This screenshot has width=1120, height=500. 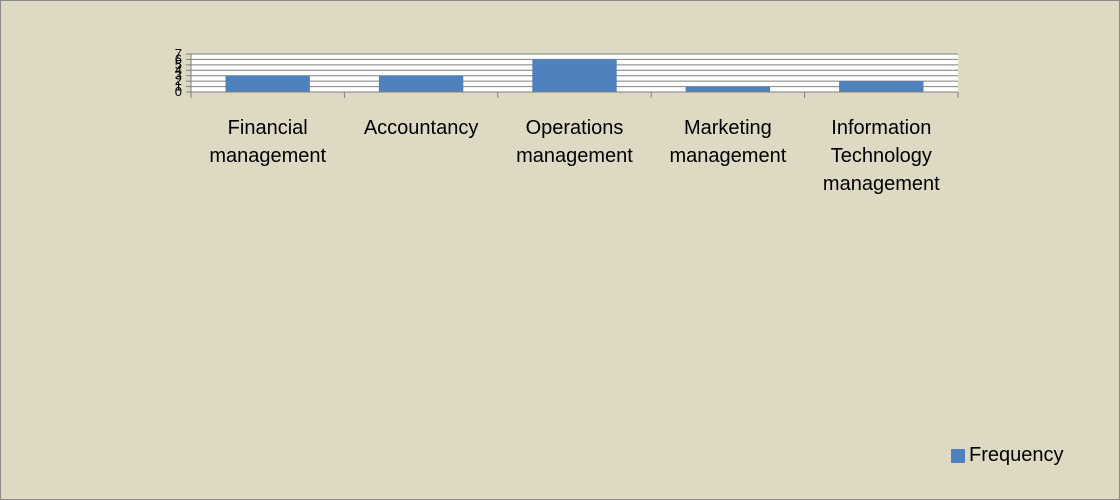 What do you see at coordinates (881, 156) in the screenshot?
I see `category-label: Information Technology management` at bounding box center [881, 156].